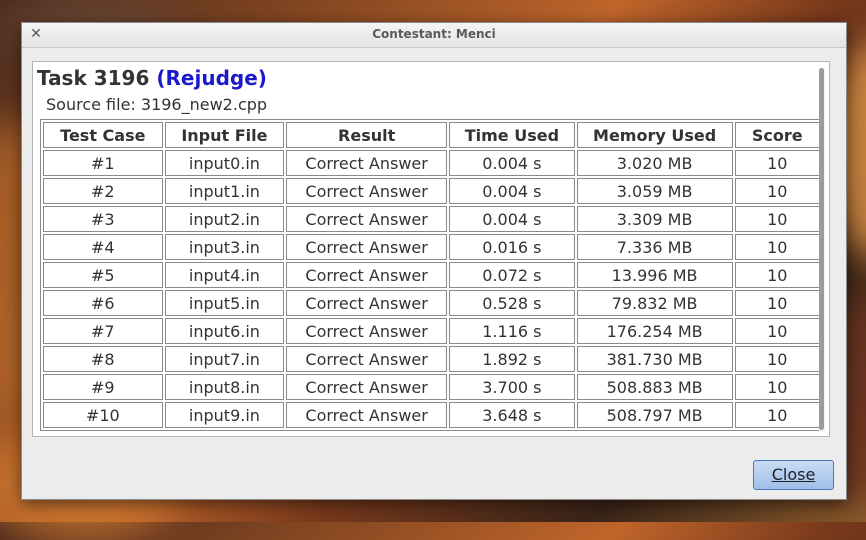 The width and height of the screenshot is (866, 540). What do you see at coordinates (103, 191) in the screenshot?
I see `test-case-cell: #2` at bounding box center [103, 191].